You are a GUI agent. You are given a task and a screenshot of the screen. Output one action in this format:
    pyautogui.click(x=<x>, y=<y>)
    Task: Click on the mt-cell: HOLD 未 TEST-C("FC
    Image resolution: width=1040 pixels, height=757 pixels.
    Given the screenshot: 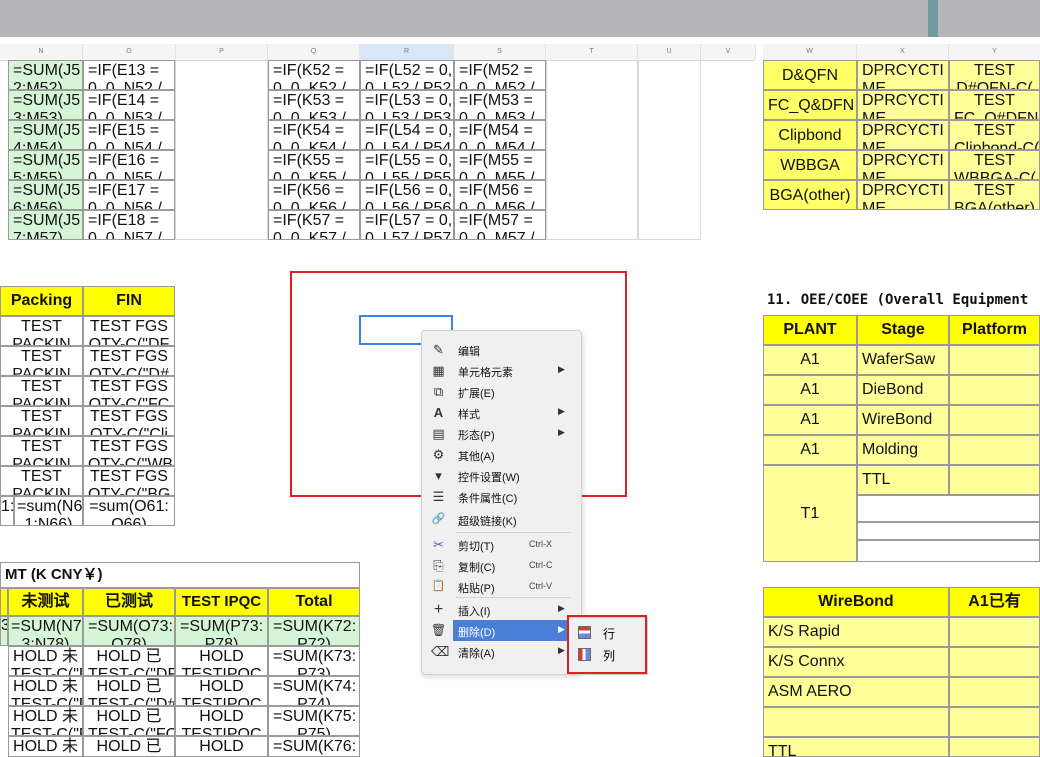 What is the action you would take?
    pyautogui.click(x=45, y=721)
    